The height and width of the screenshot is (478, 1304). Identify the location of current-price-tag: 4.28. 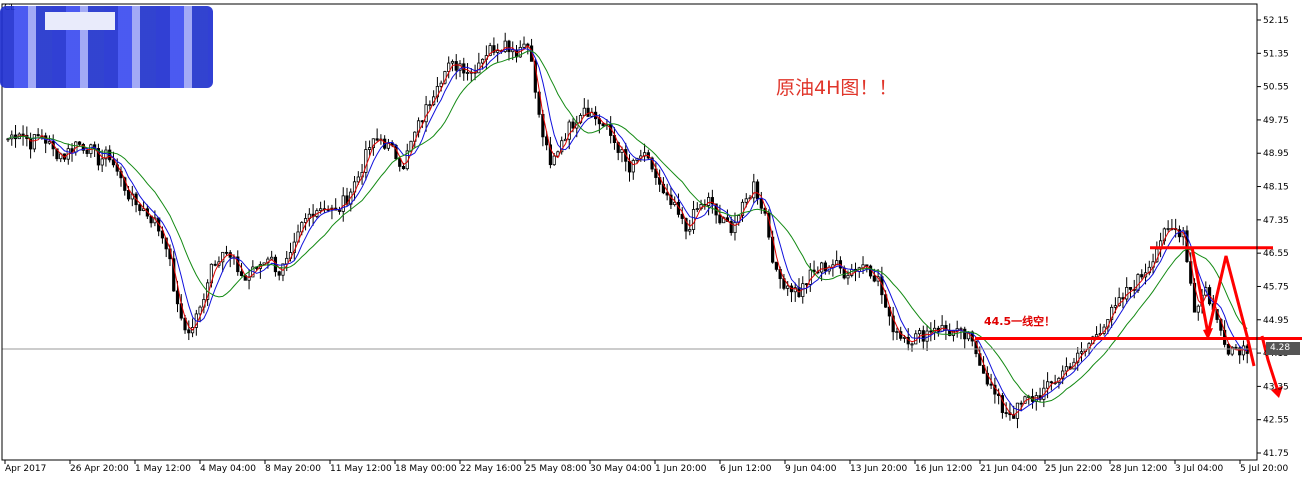
(1283, 348).